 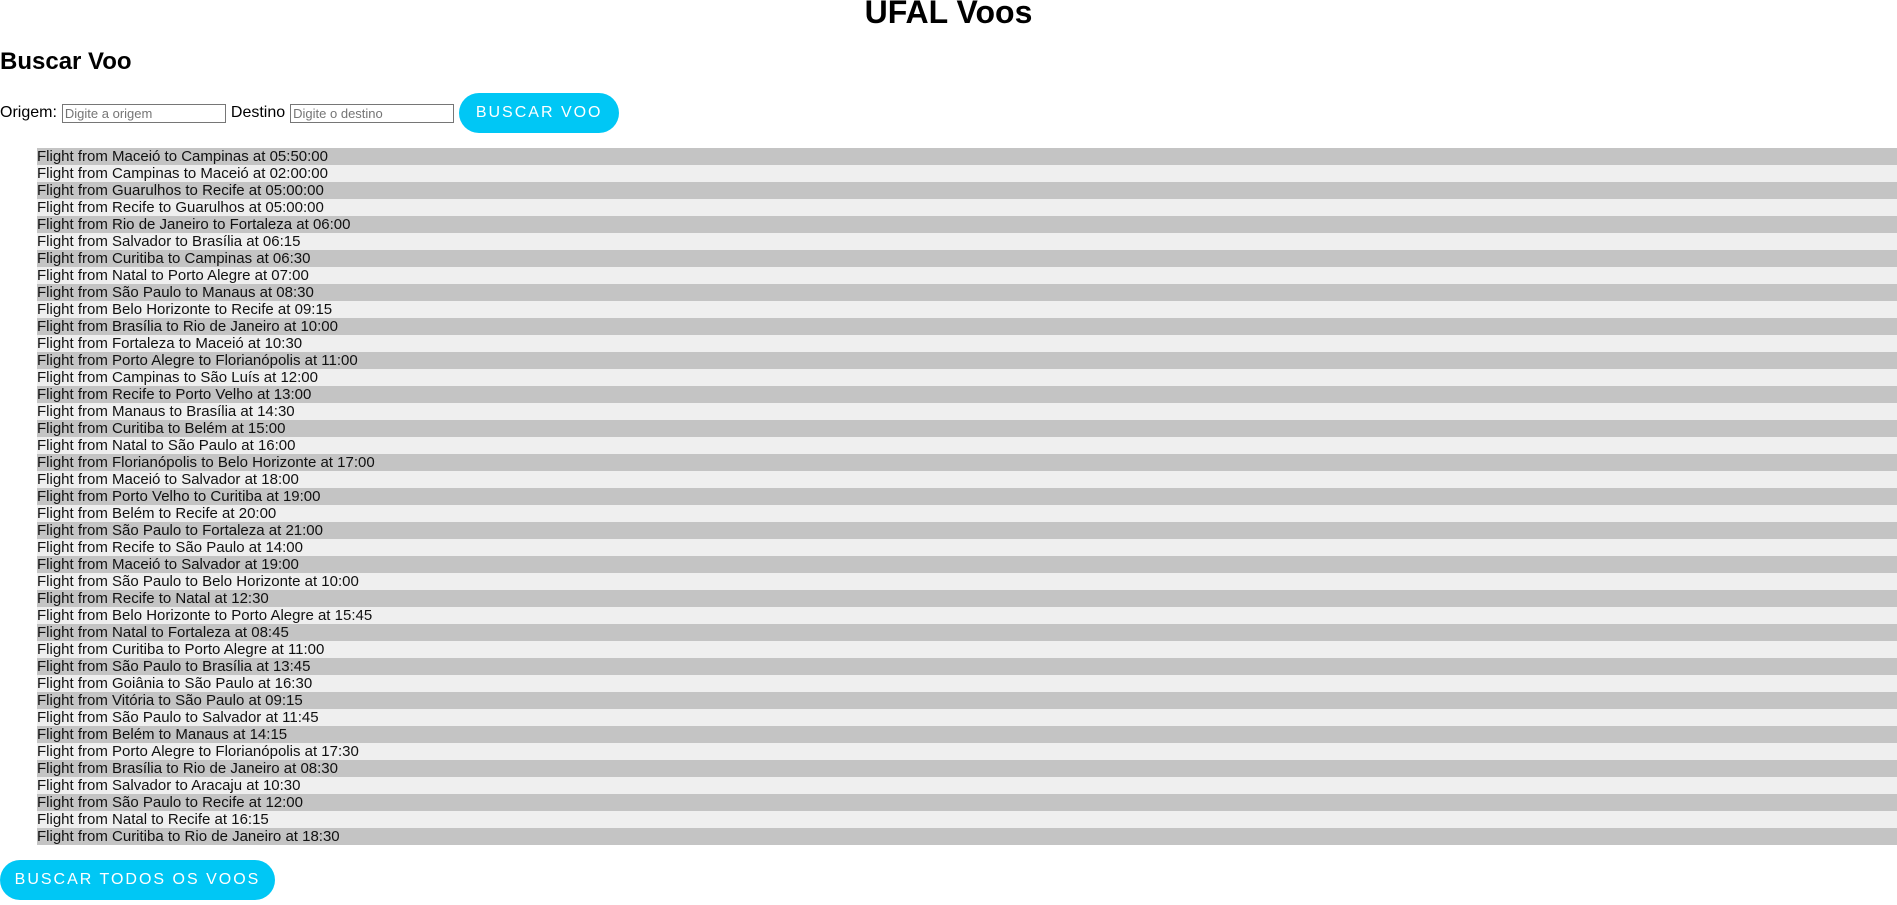 I want to click on app-title: UFAL Voos, so click(x=948, y=15).